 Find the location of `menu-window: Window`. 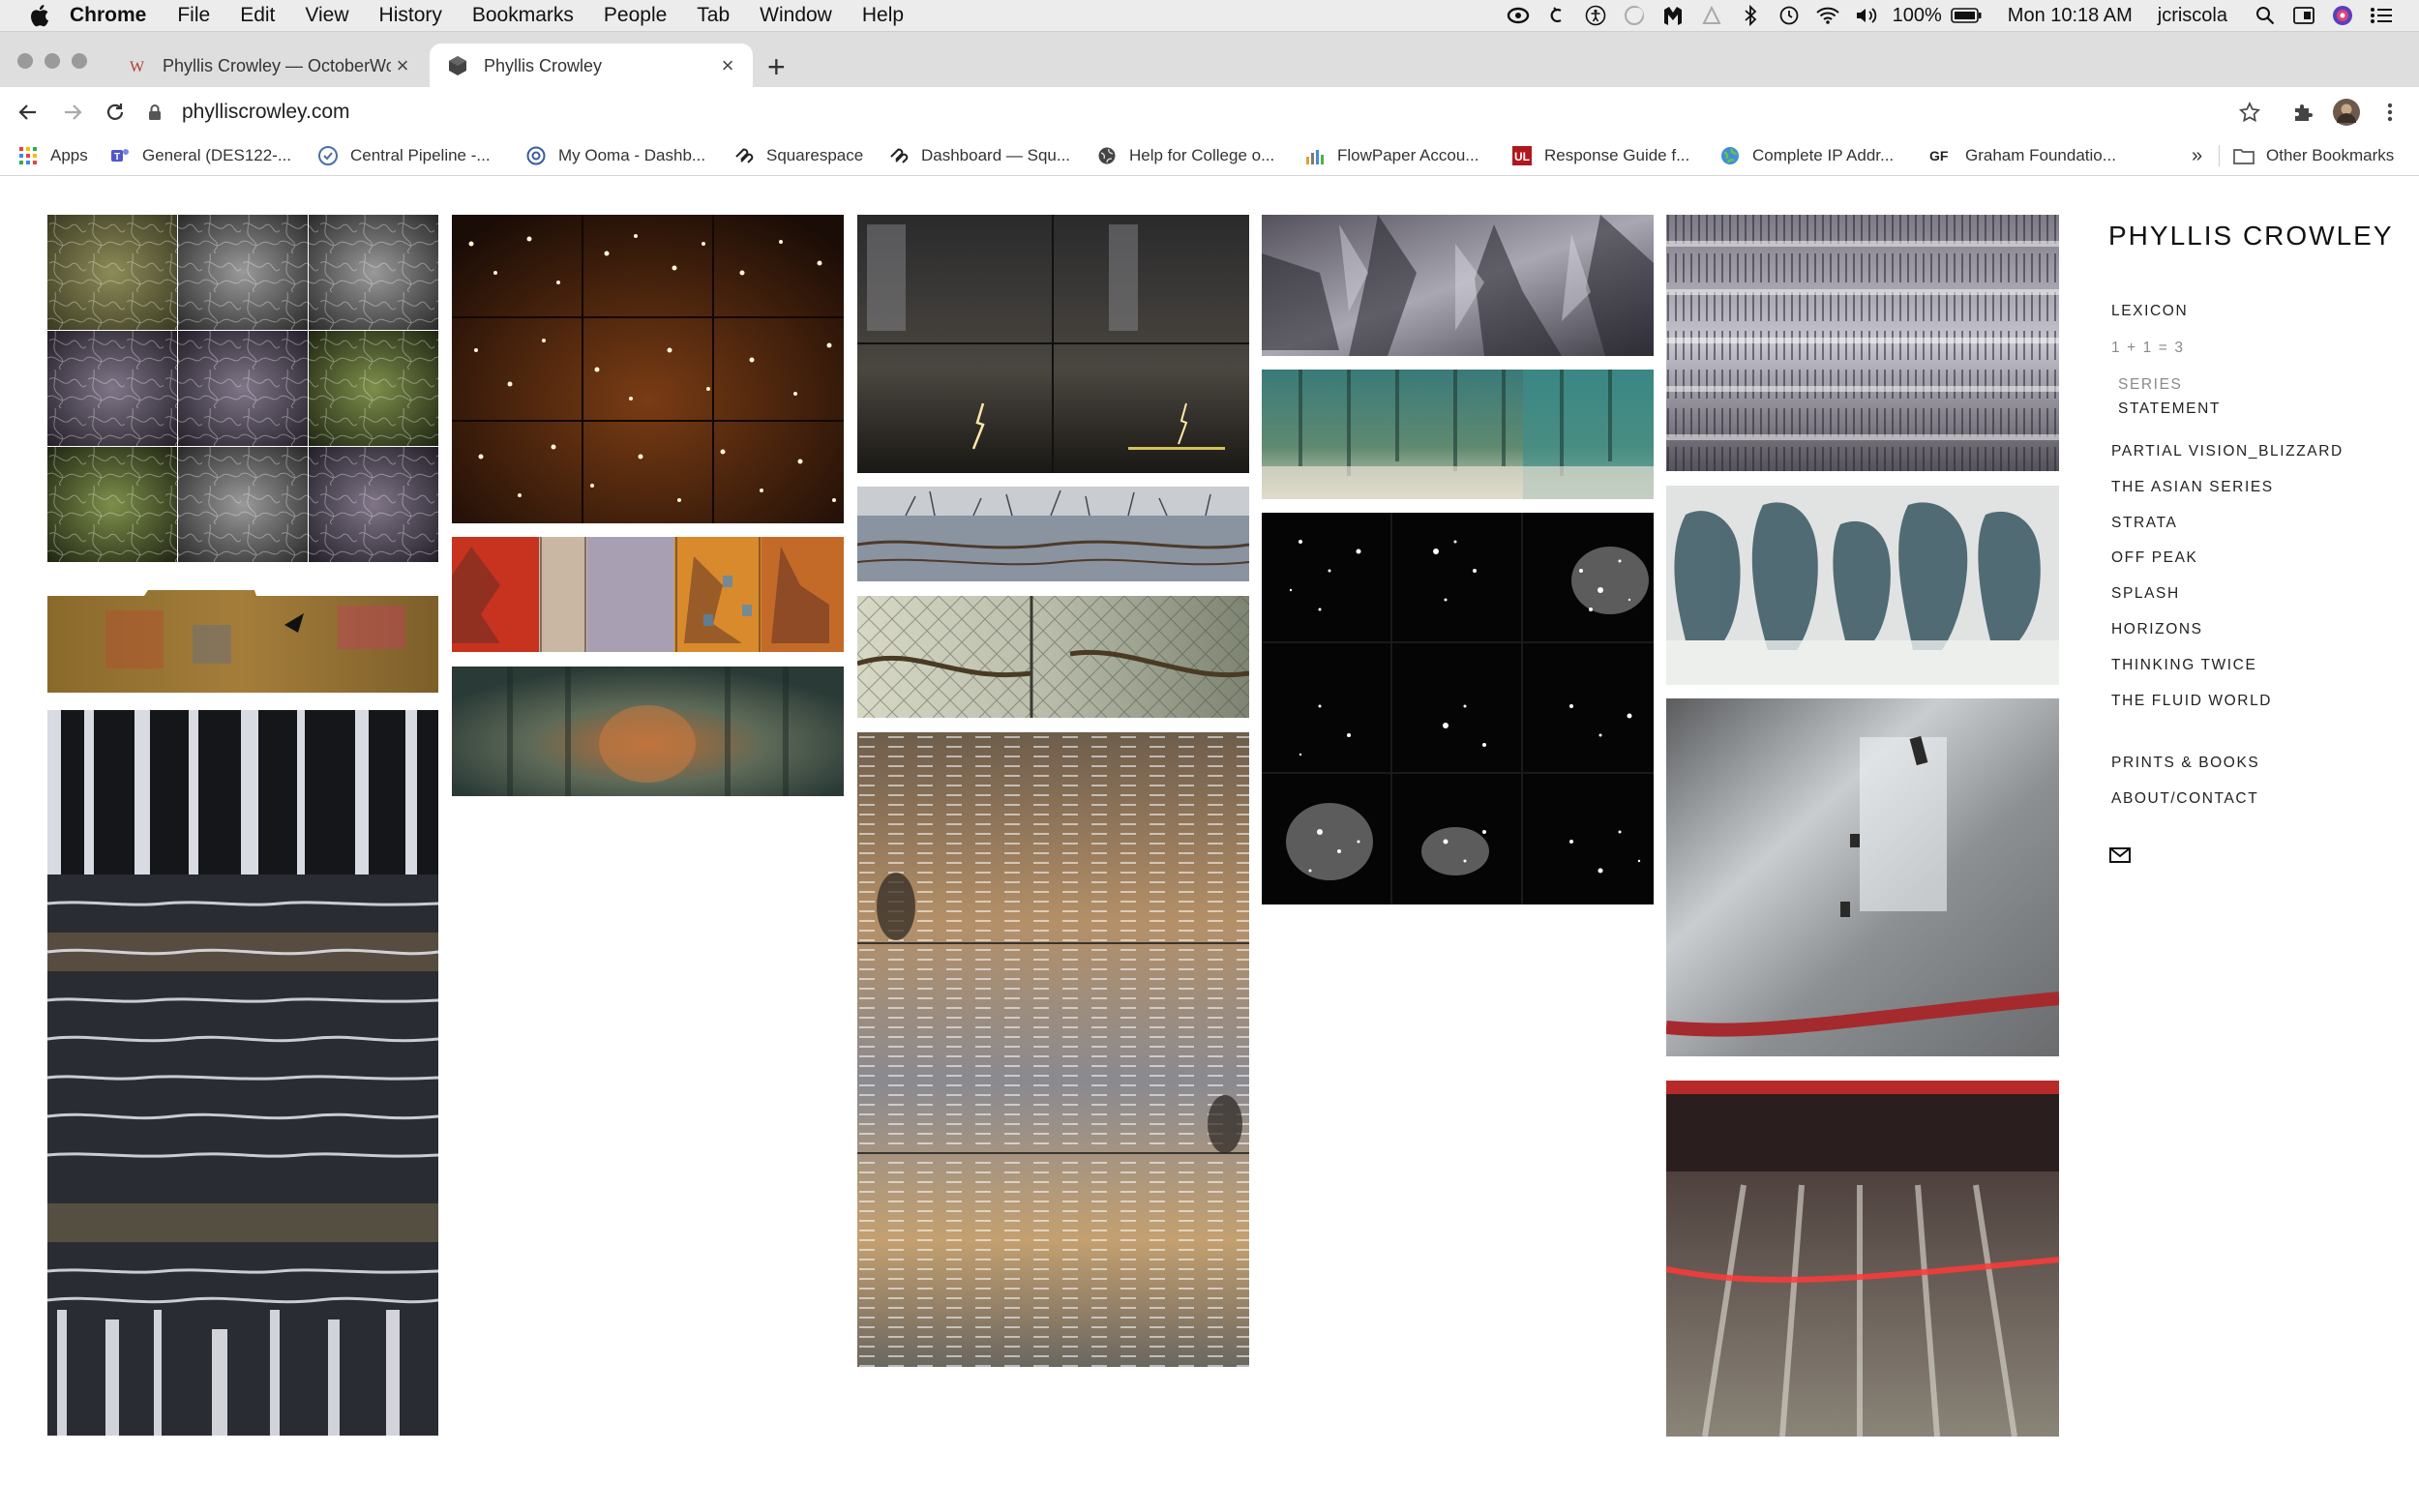

menu-window: Window is located at coordinates (796, 16).